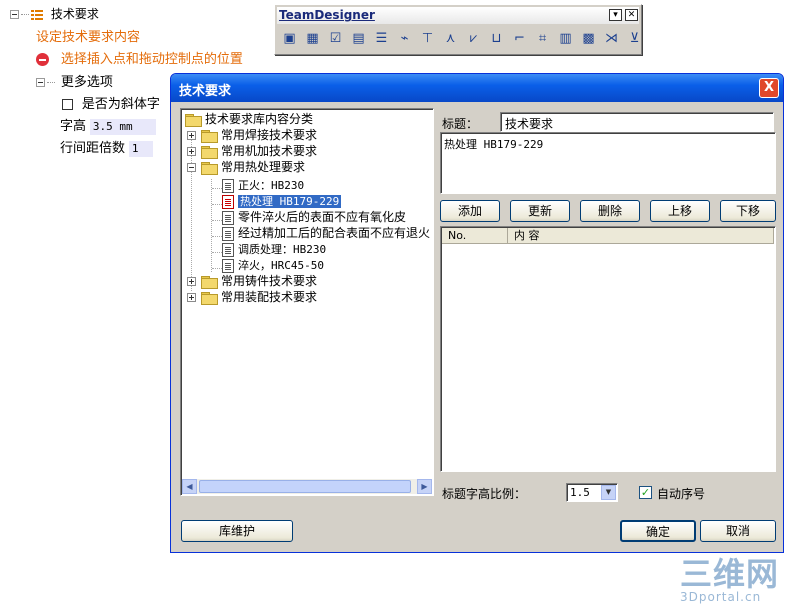 The width and height of the screenshot is (788, 608). I want to click on tool-symbol-icon: ⩗, so click(473, 38).